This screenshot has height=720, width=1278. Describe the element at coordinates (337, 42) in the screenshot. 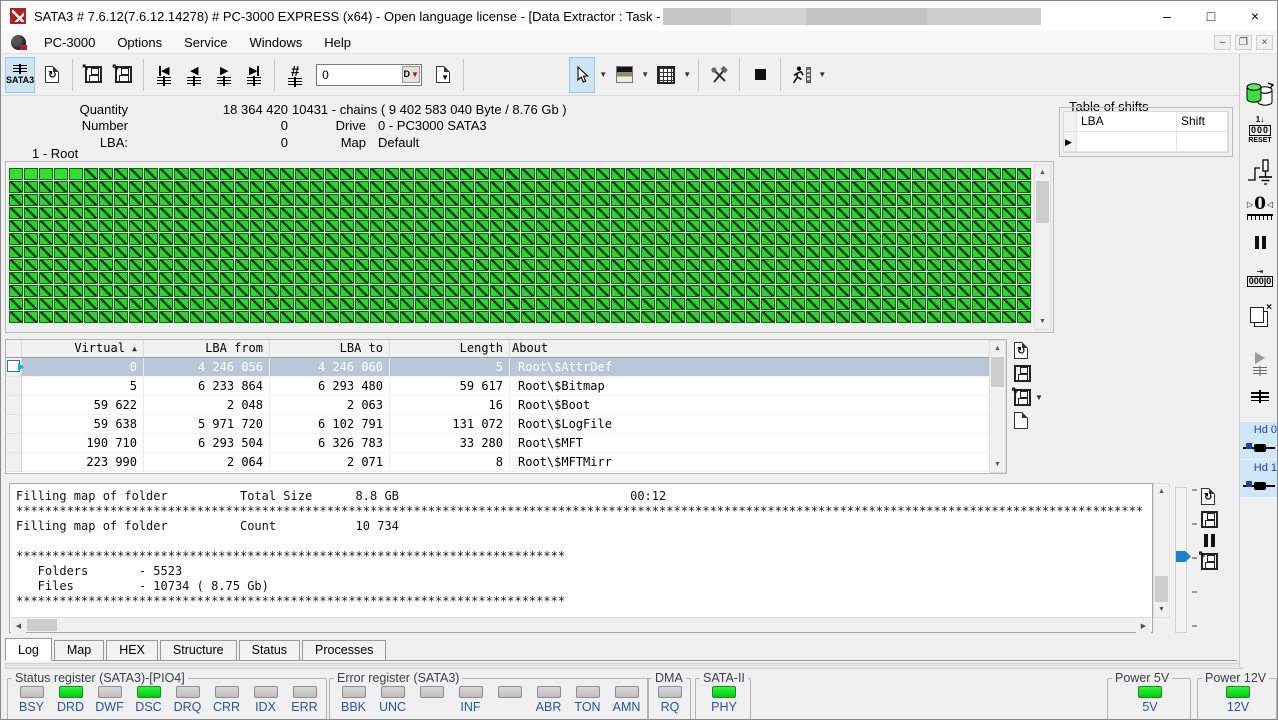

I see `menu-item-help: Help` at that location.